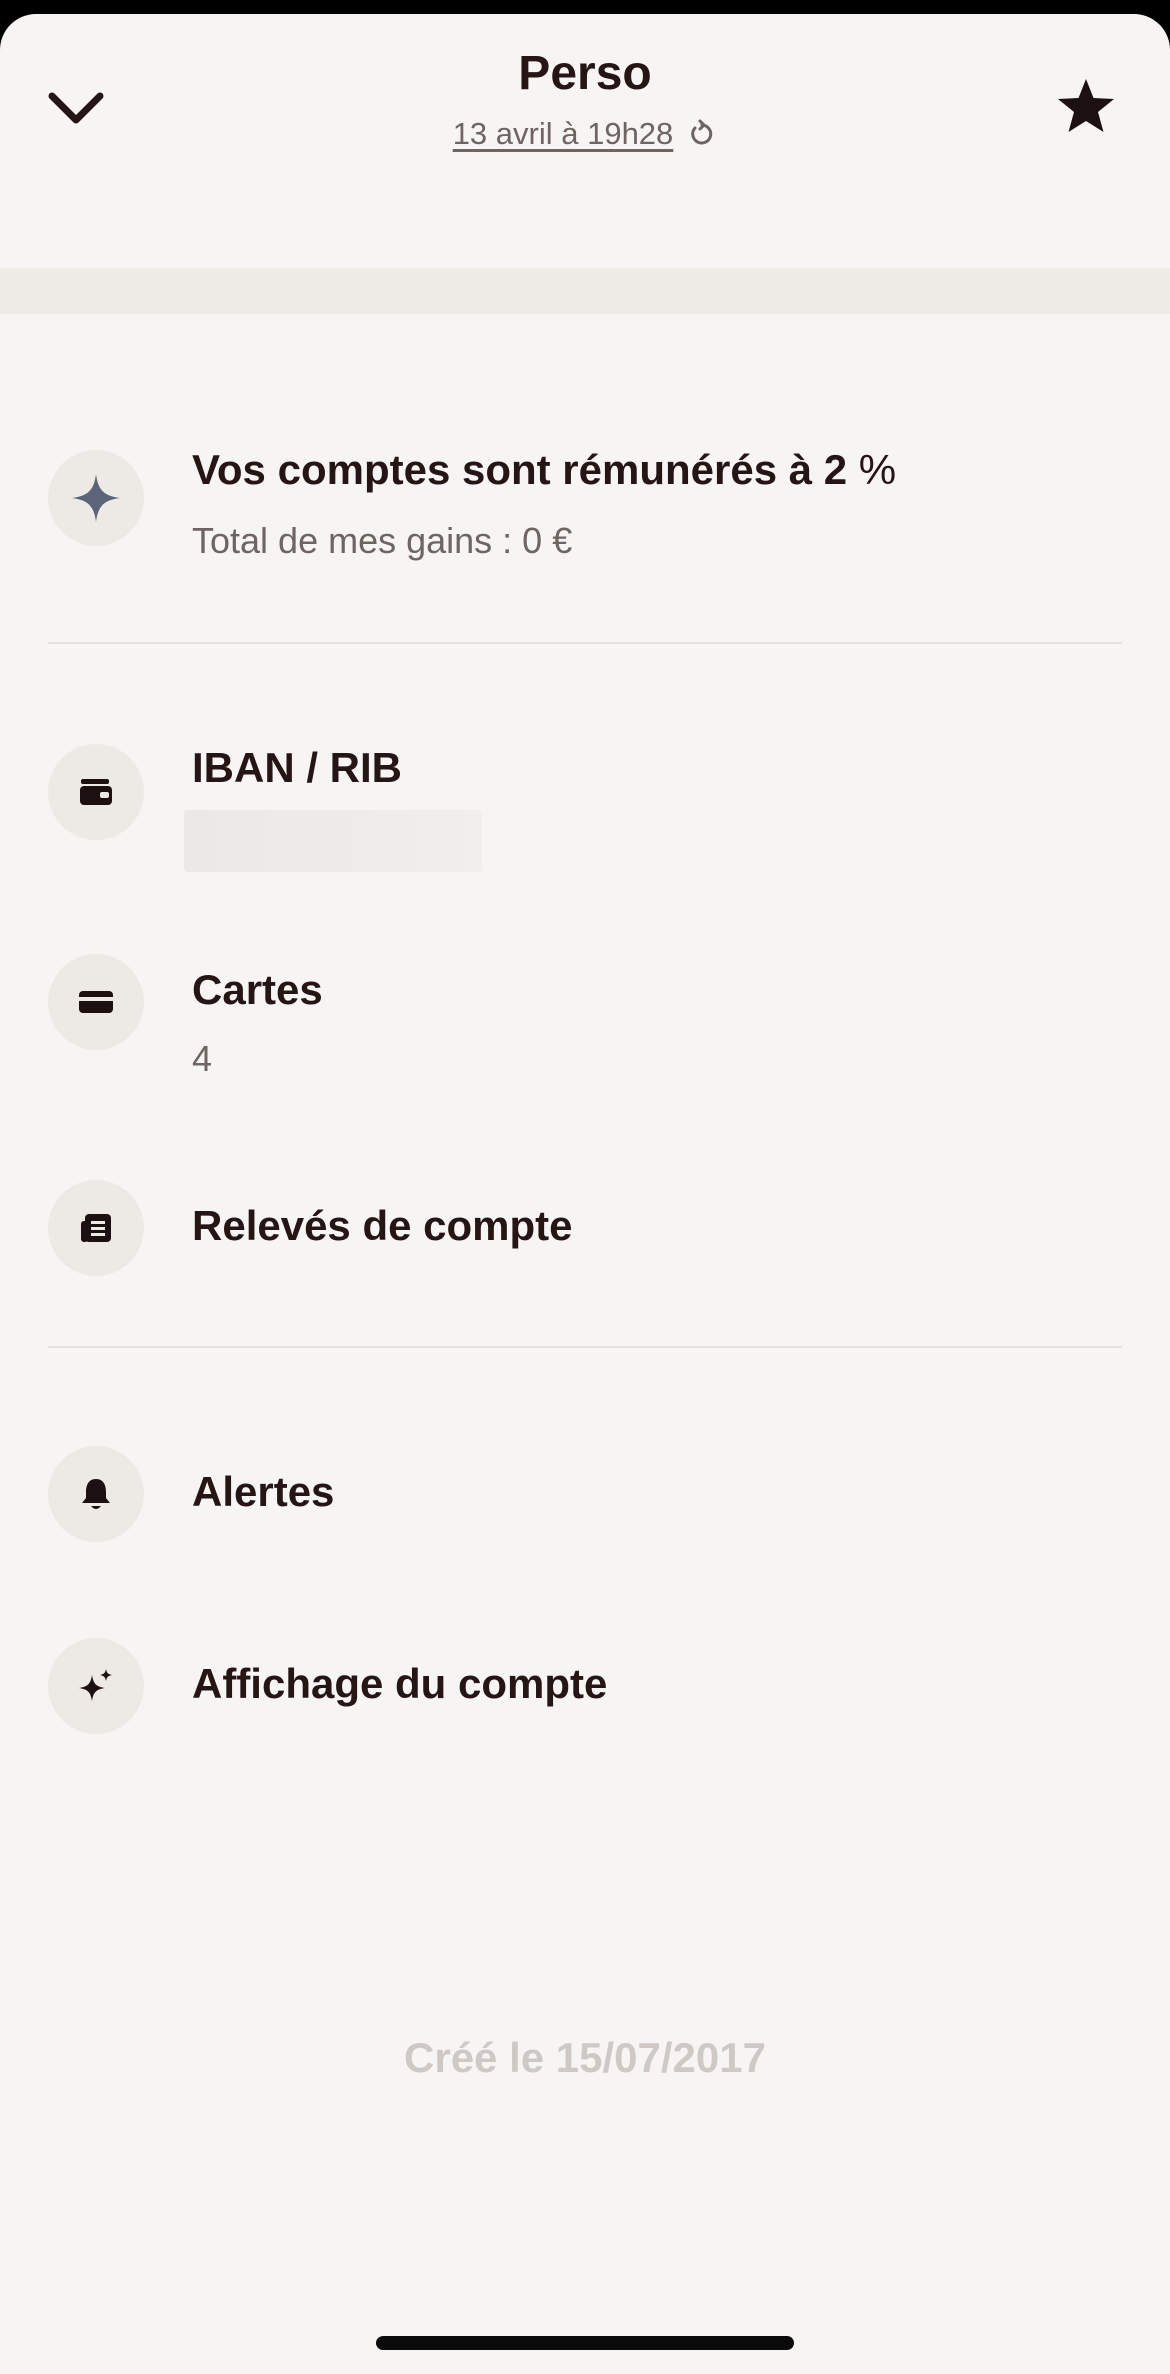  I want to click on document-icon, so click(96, 1228).